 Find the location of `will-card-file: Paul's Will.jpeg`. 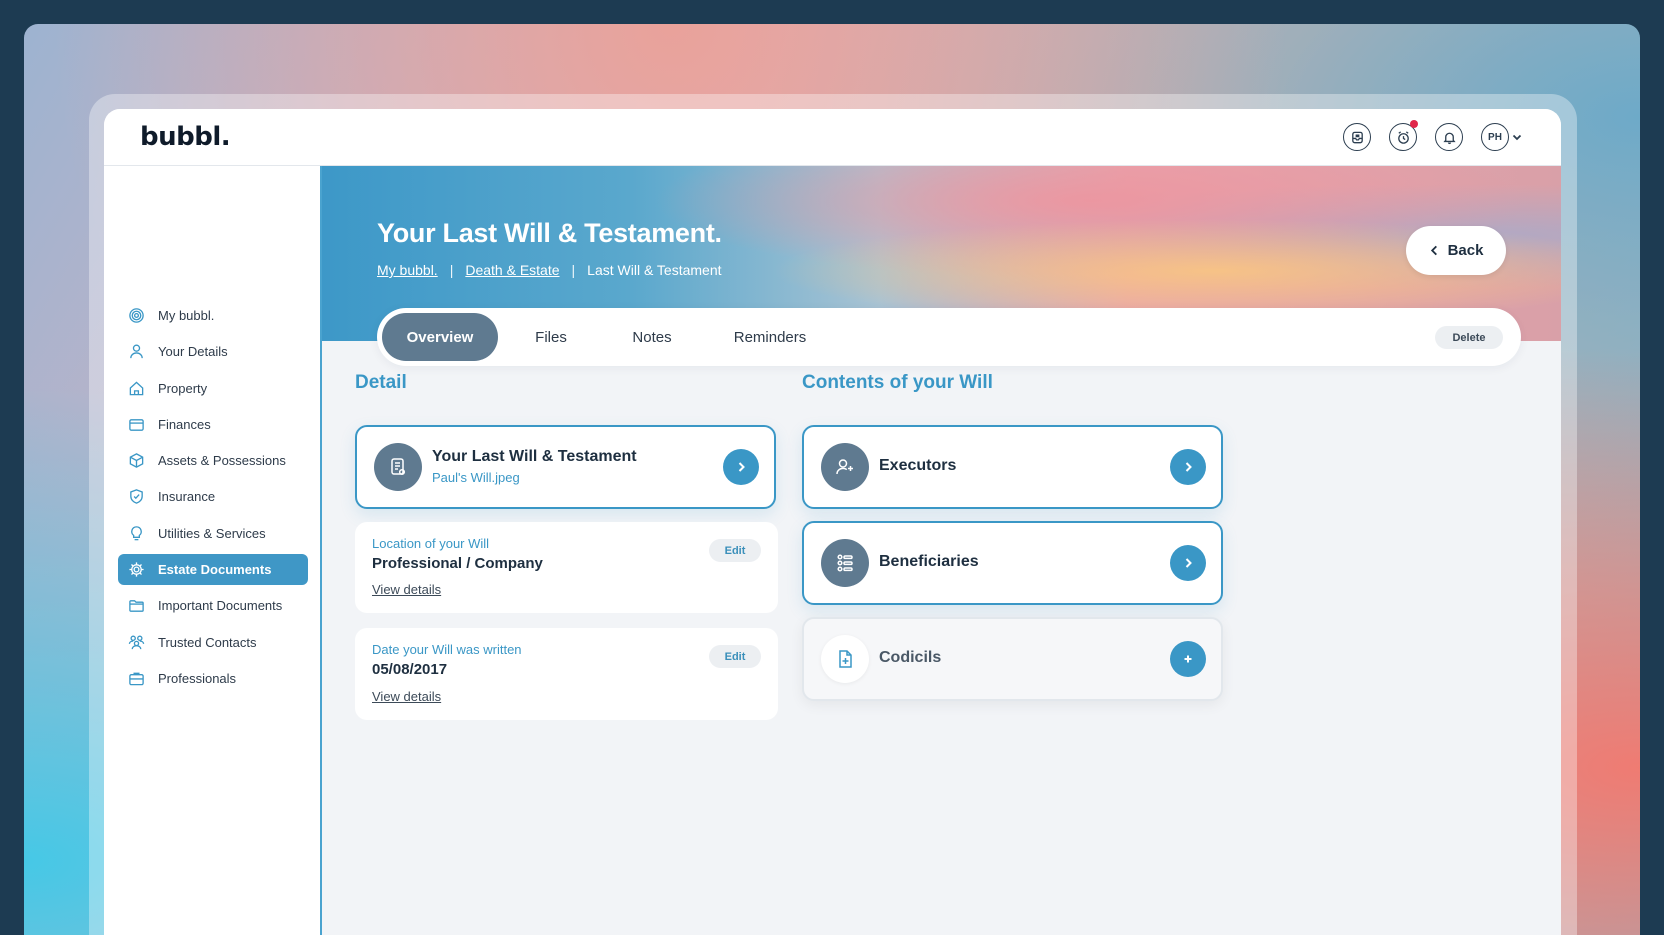

will-card-file: Paul's Will.jpeg is located at coordinates (476, 477).